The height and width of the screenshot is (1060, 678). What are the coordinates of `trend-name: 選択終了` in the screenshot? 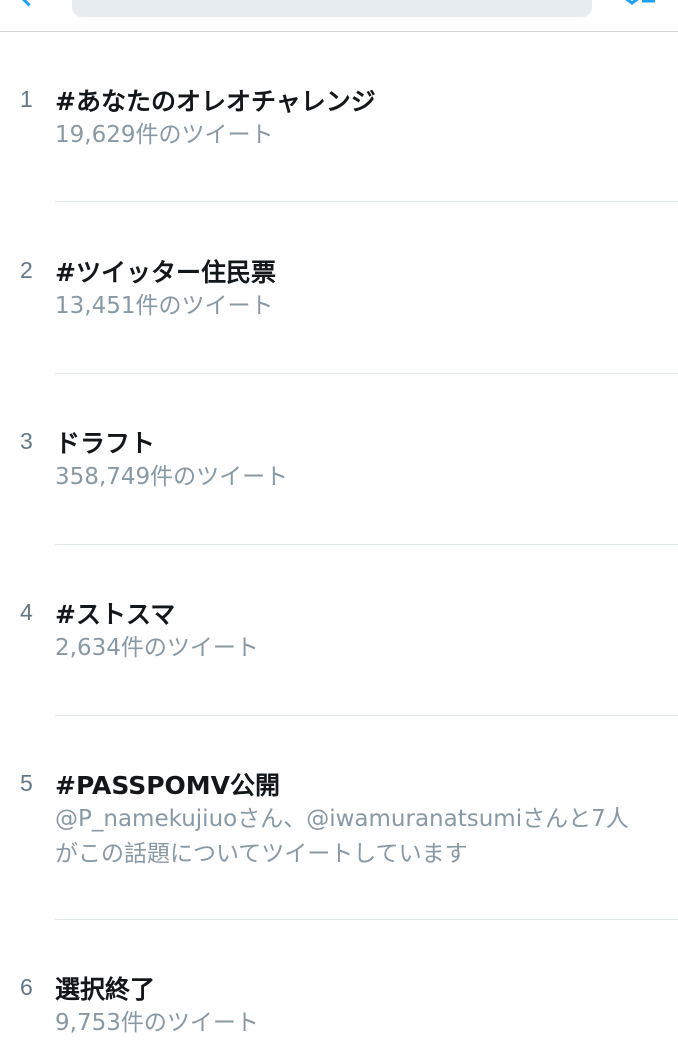 It's located at (105, 989).